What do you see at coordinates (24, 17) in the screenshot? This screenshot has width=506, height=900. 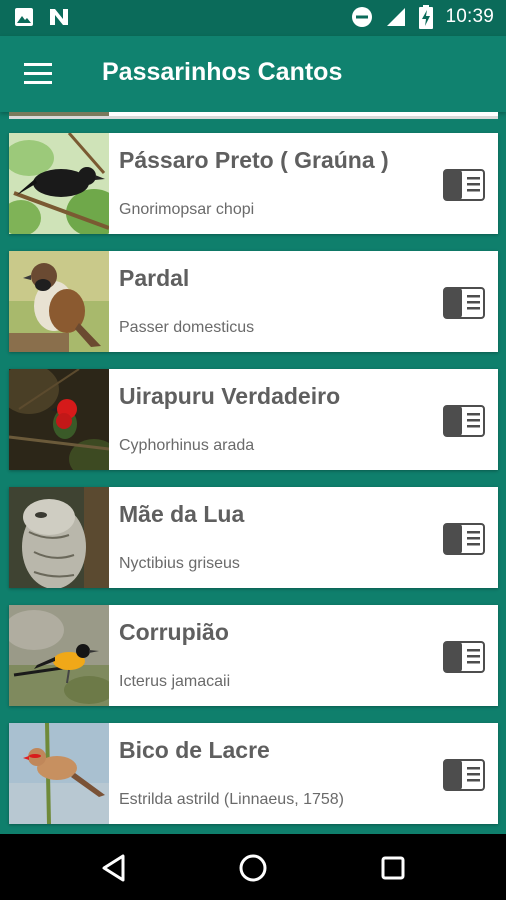 I see `image-icon` at bounding box center [24, 17].